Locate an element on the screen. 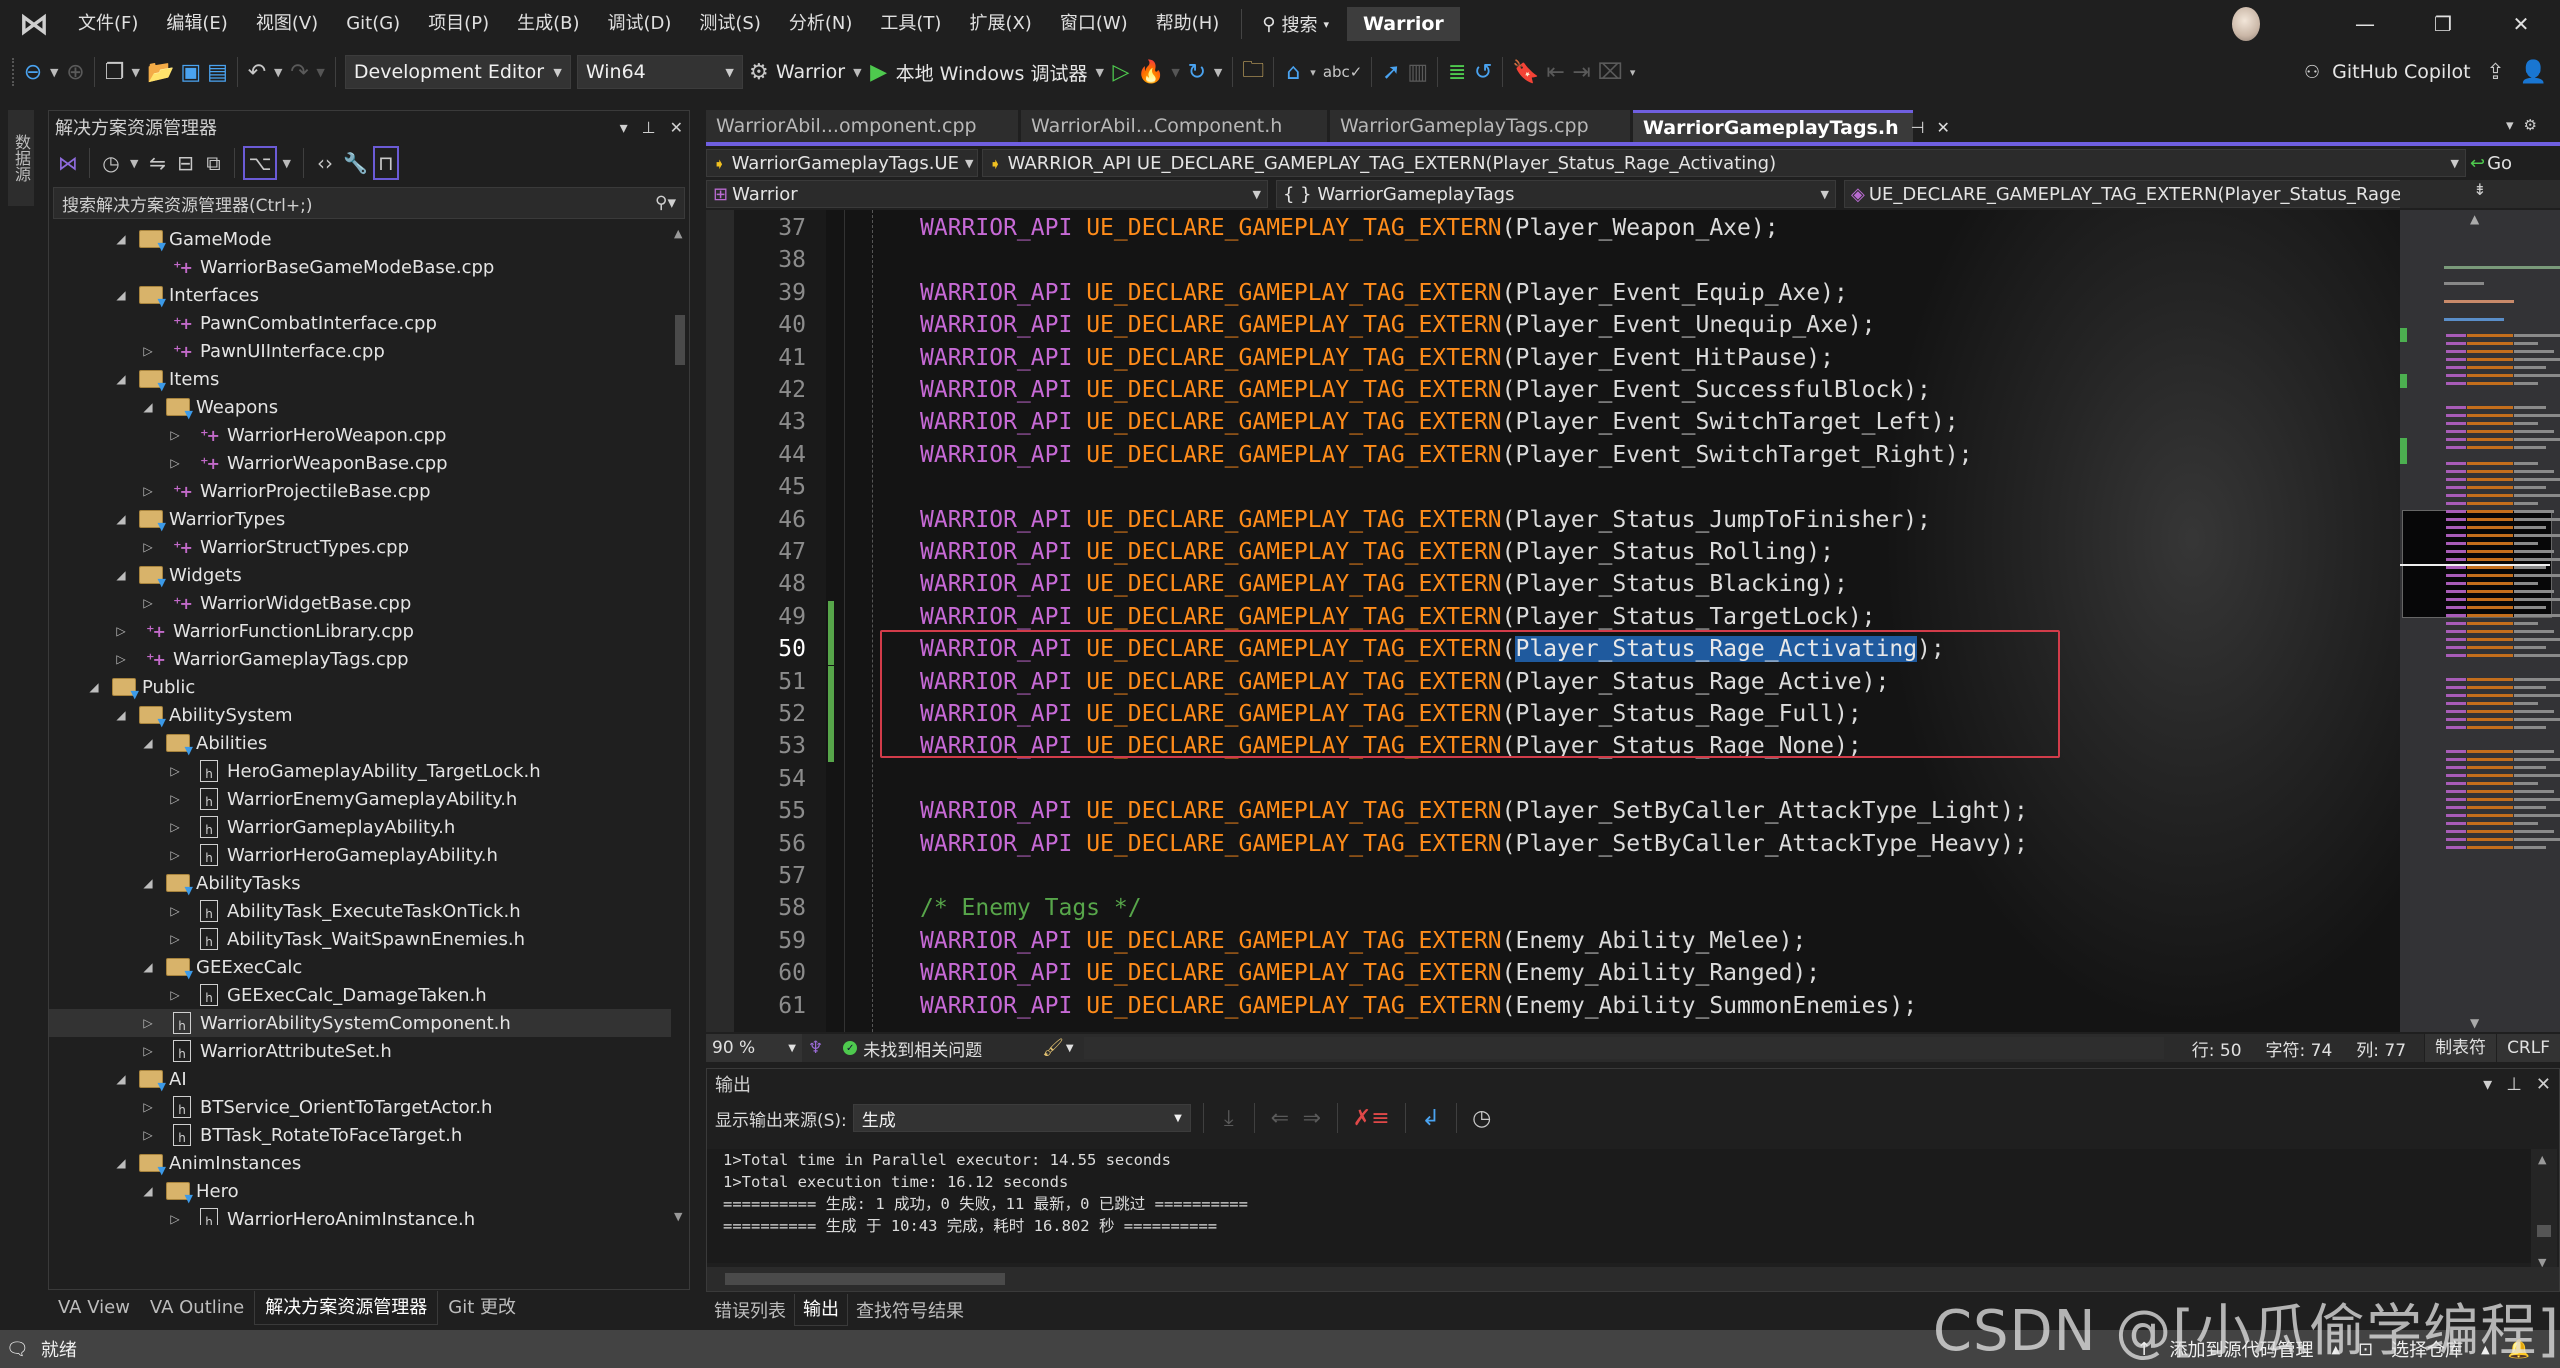  undo-icon: ↶ is located at coordinates (257, 72).